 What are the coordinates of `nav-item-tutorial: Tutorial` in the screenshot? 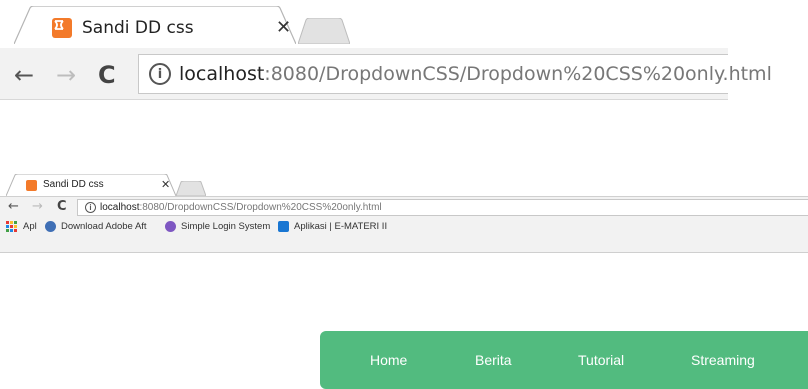 It's located at (601, 360).